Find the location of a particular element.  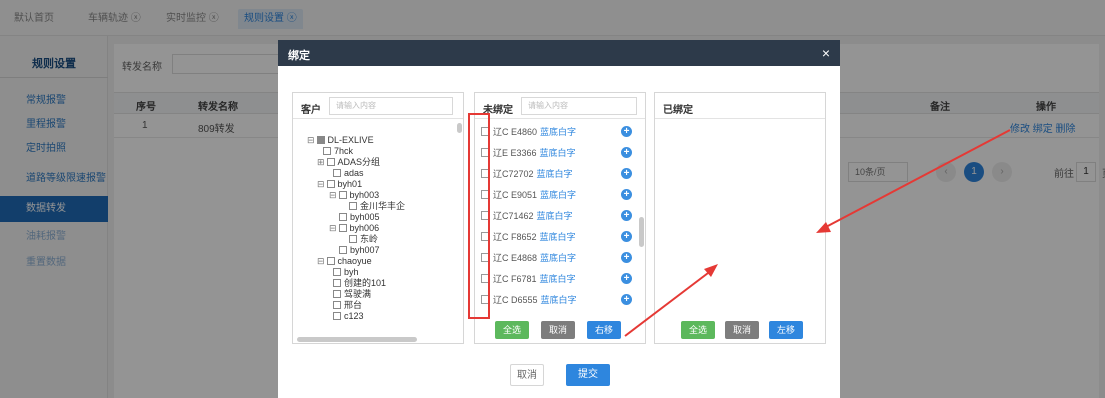

arrow-head-right is located at coordinates (823, 227).